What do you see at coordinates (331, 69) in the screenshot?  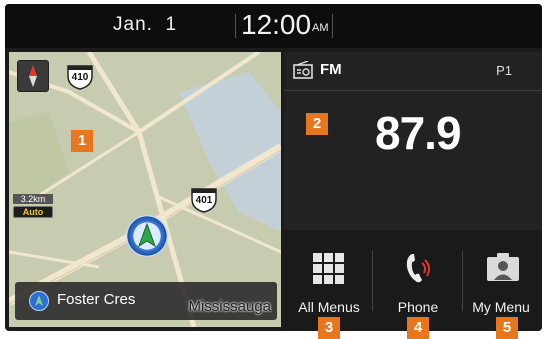 I see `radio-band: FM` at bounding box center [331, 69].